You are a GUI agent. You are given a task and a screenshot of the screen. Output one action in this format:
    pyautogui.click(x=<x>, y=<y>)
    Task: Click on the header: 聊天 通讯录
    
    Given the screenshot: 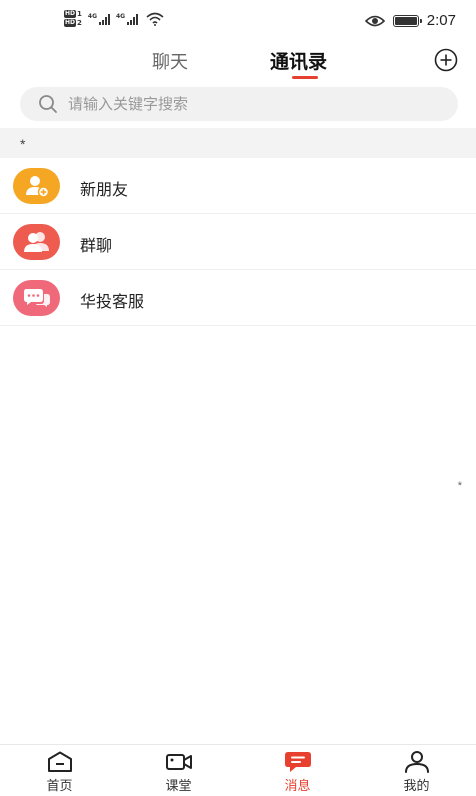 What is the action you would take?
    pyautogui.click(x=238, y=64)
    